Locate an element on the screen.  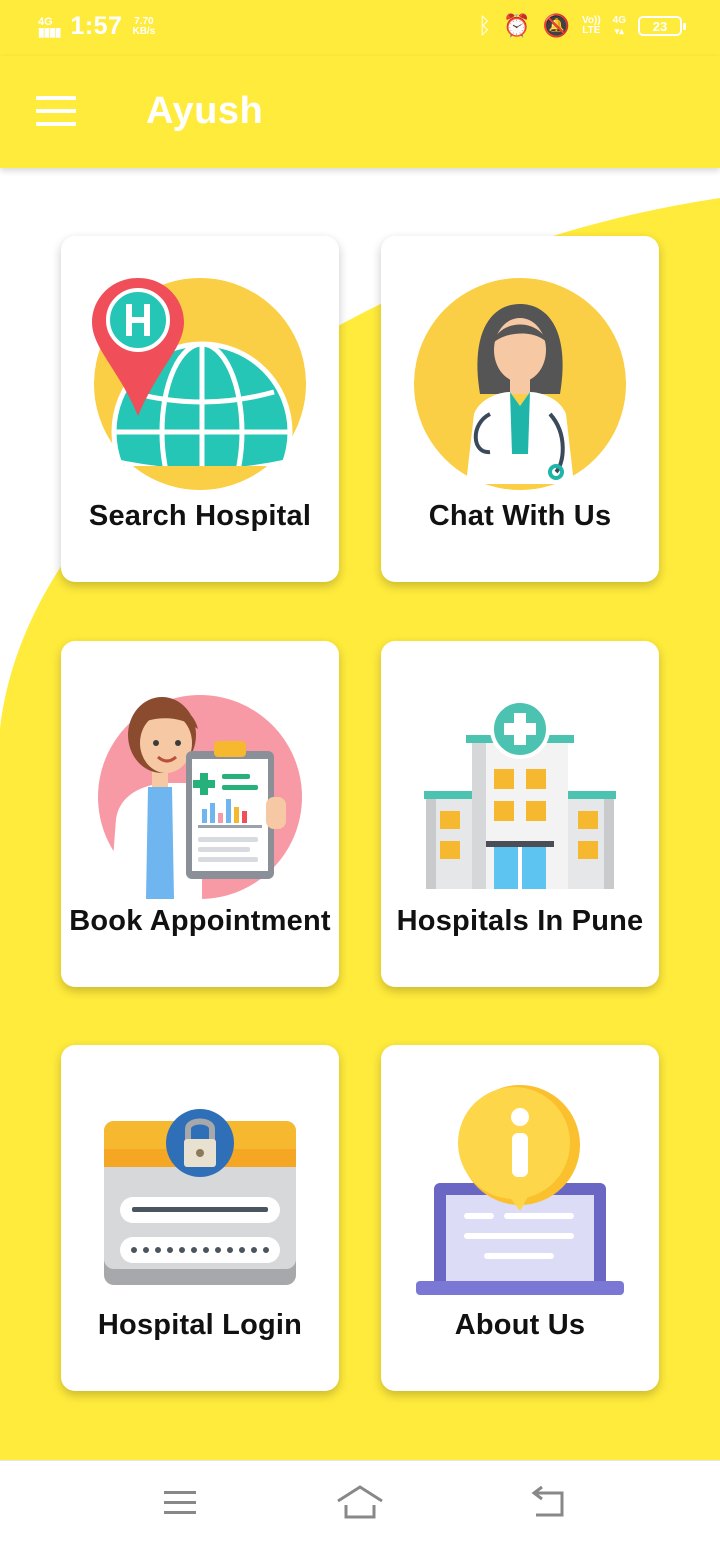
network-speed: 7.70 KB/s is located at coordinates (144, 26).